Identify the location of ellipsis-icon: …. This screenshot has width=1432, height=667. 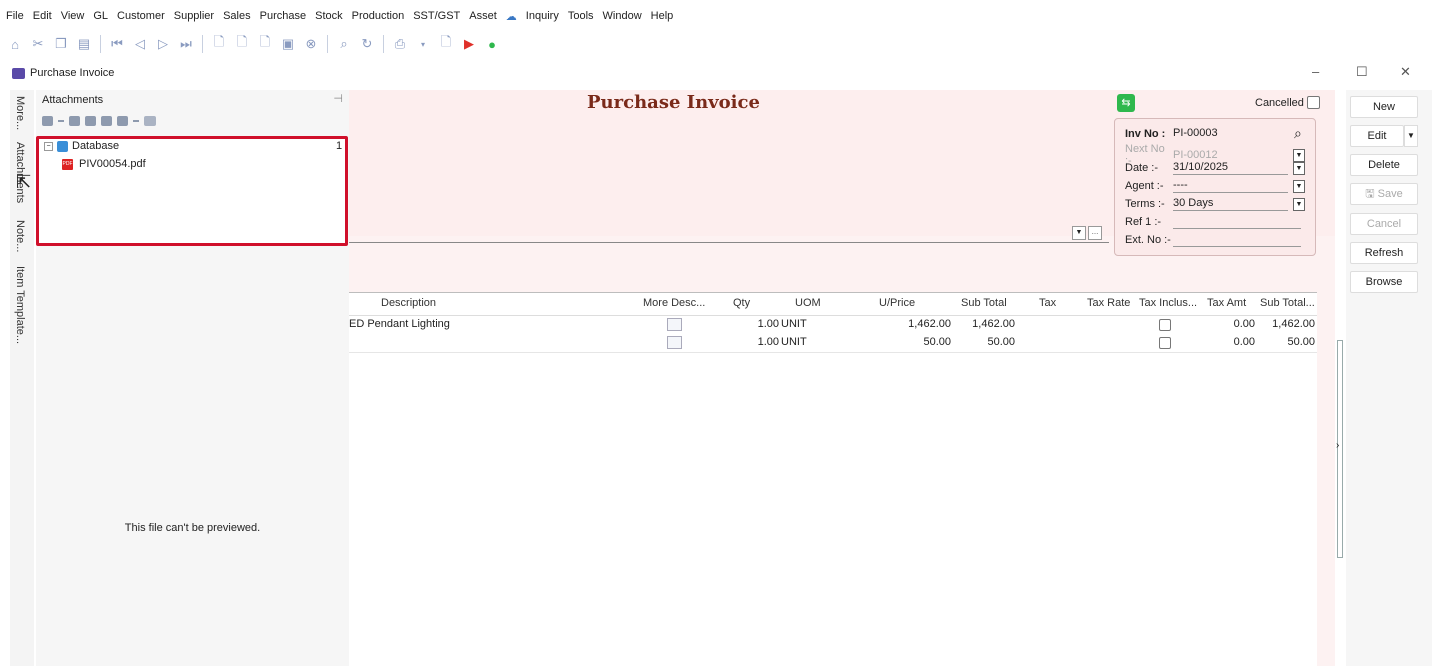
(1095, 233).